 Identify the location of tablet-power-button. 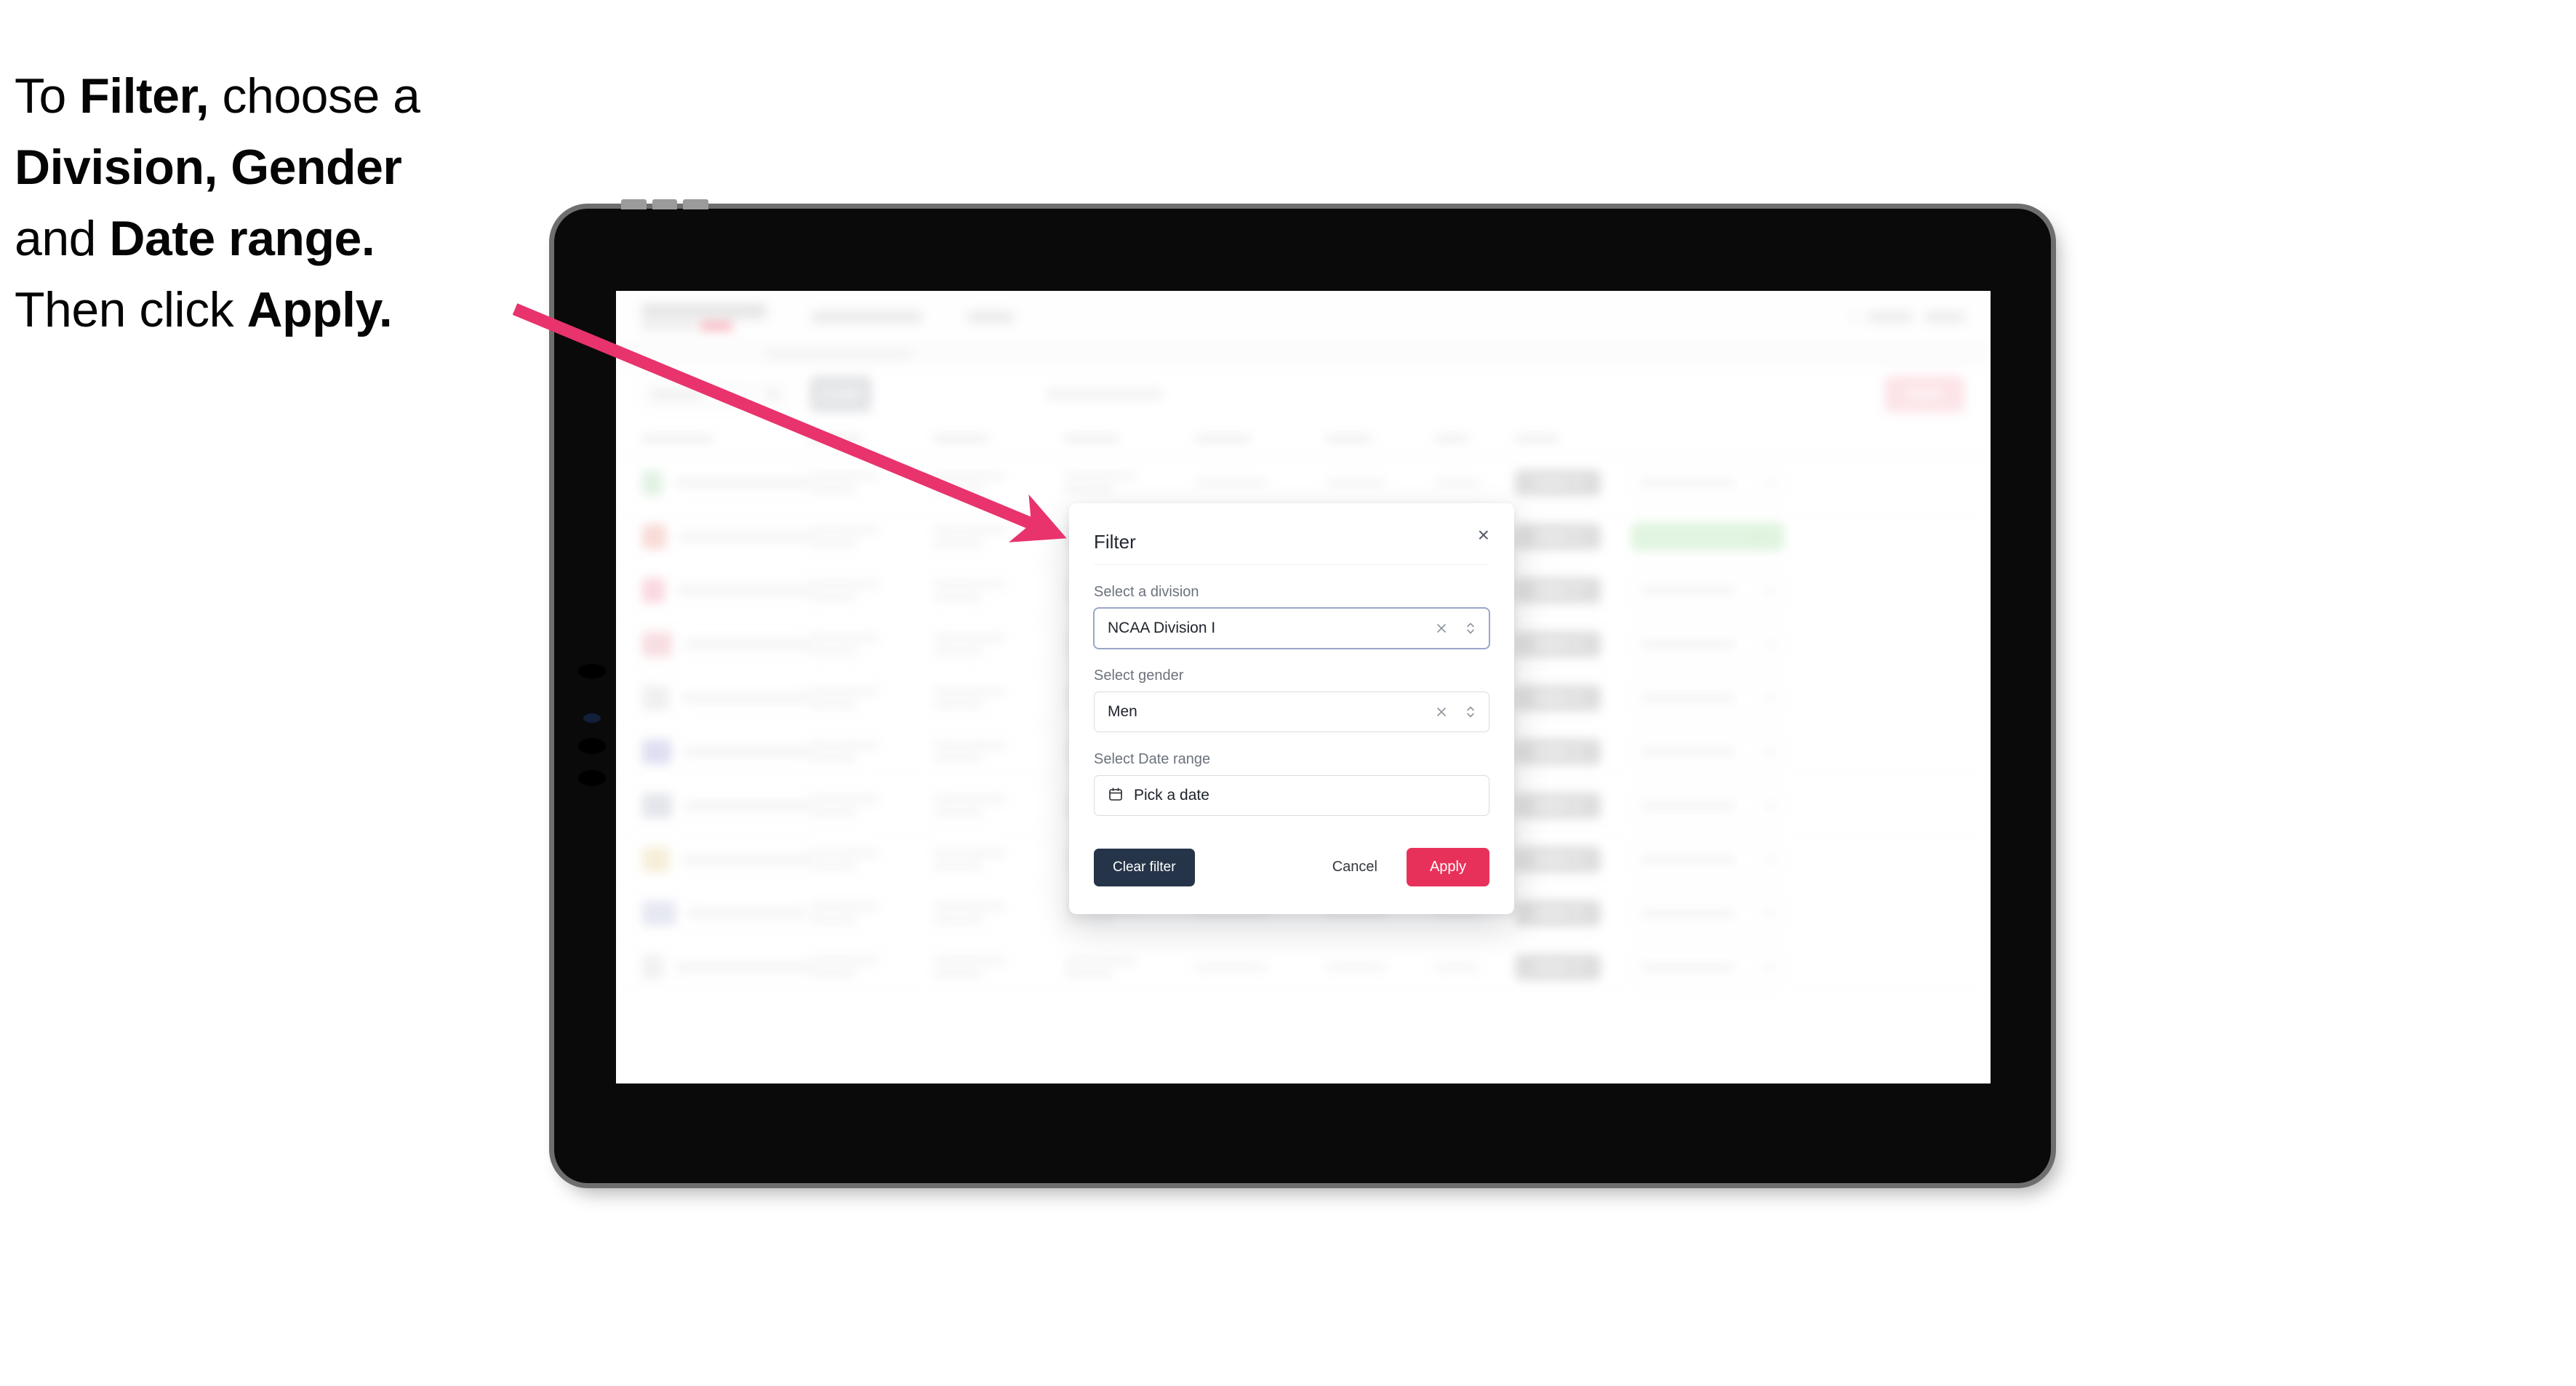
(634, 204).